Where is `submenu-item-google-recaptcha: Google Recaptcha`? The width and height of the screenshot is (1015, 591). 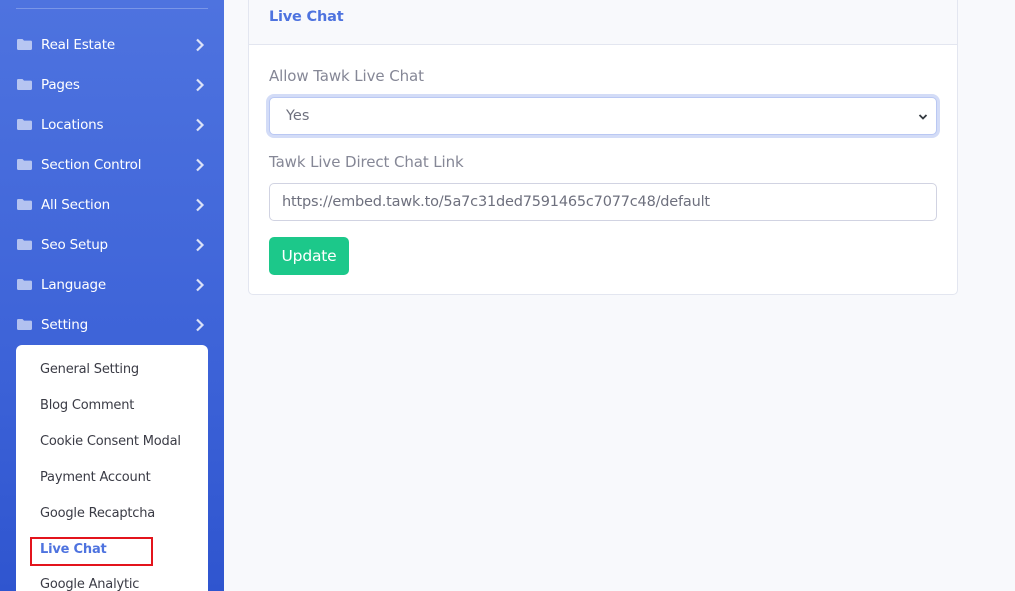
submenu-item-google-recaptcha: Google Recaptcha is located at coordinates (97, 513).